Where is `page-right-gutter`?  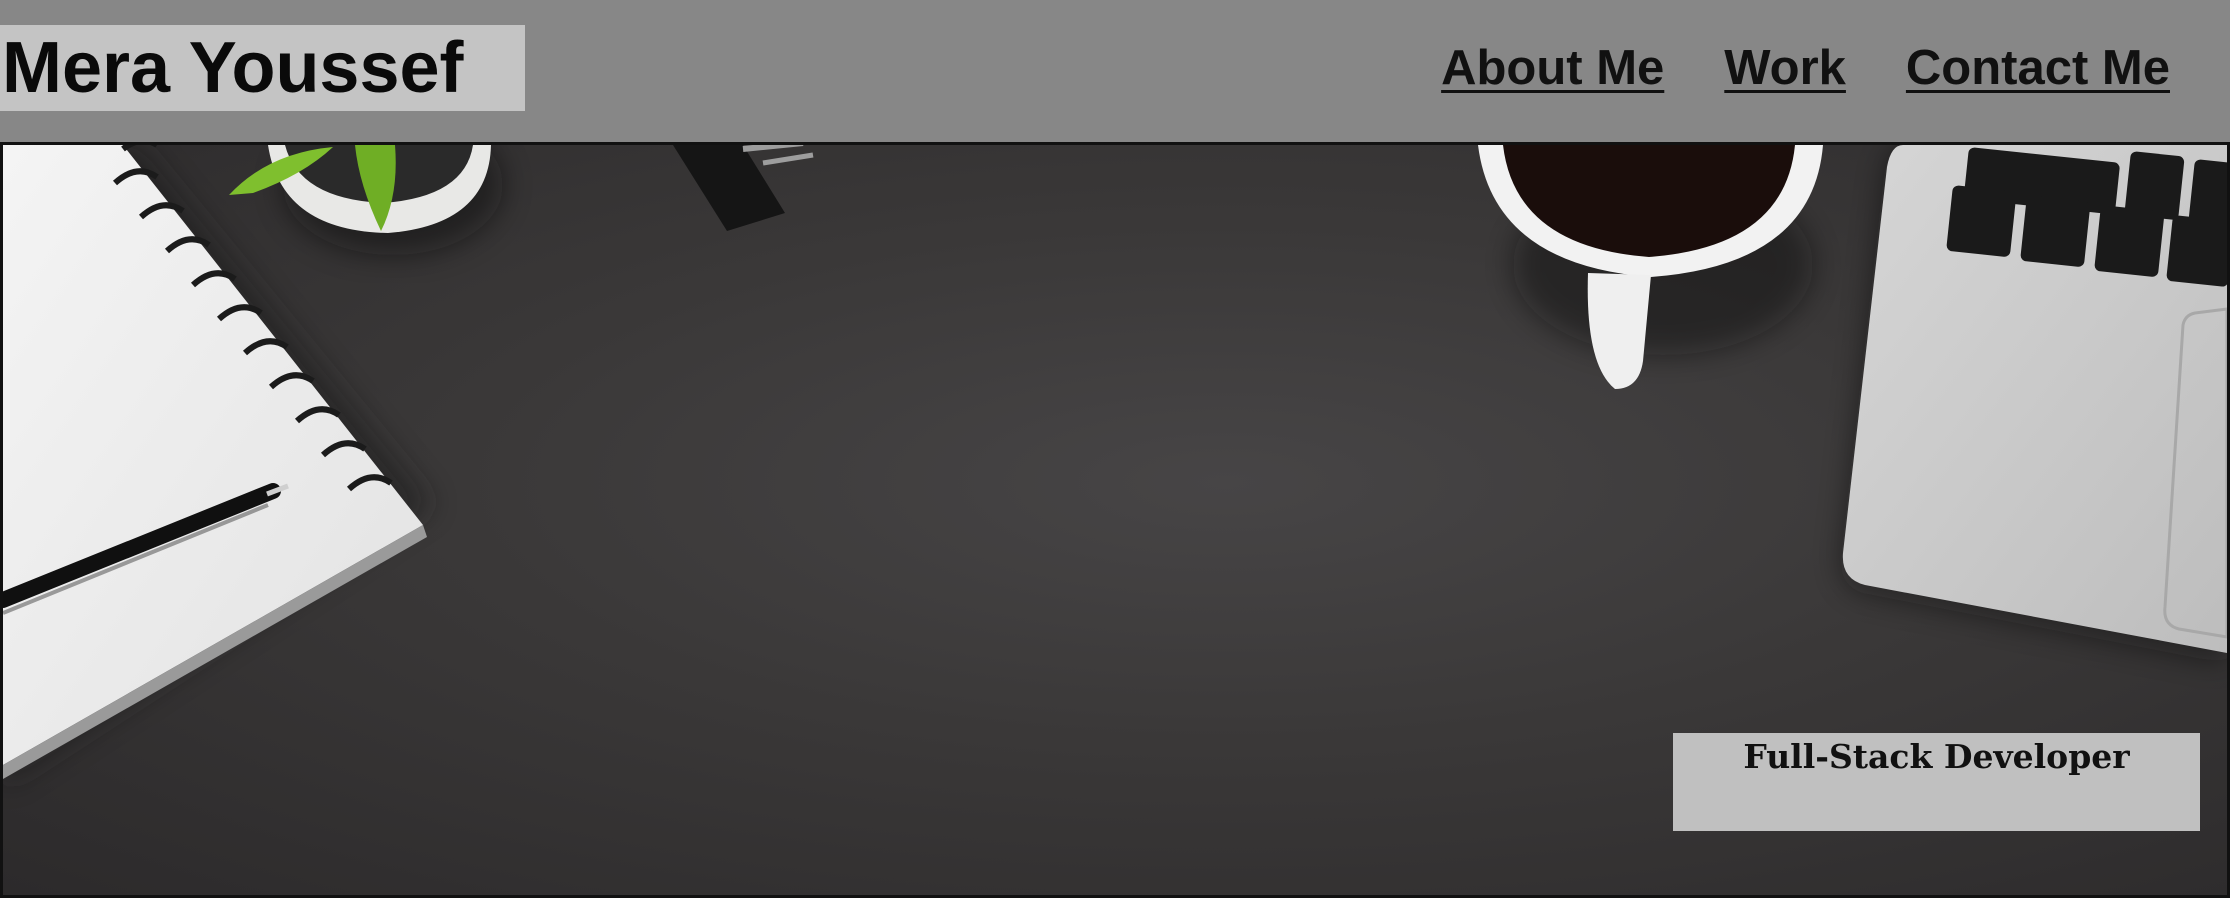 page-right-gutter is located at coordinates (2232, 450).